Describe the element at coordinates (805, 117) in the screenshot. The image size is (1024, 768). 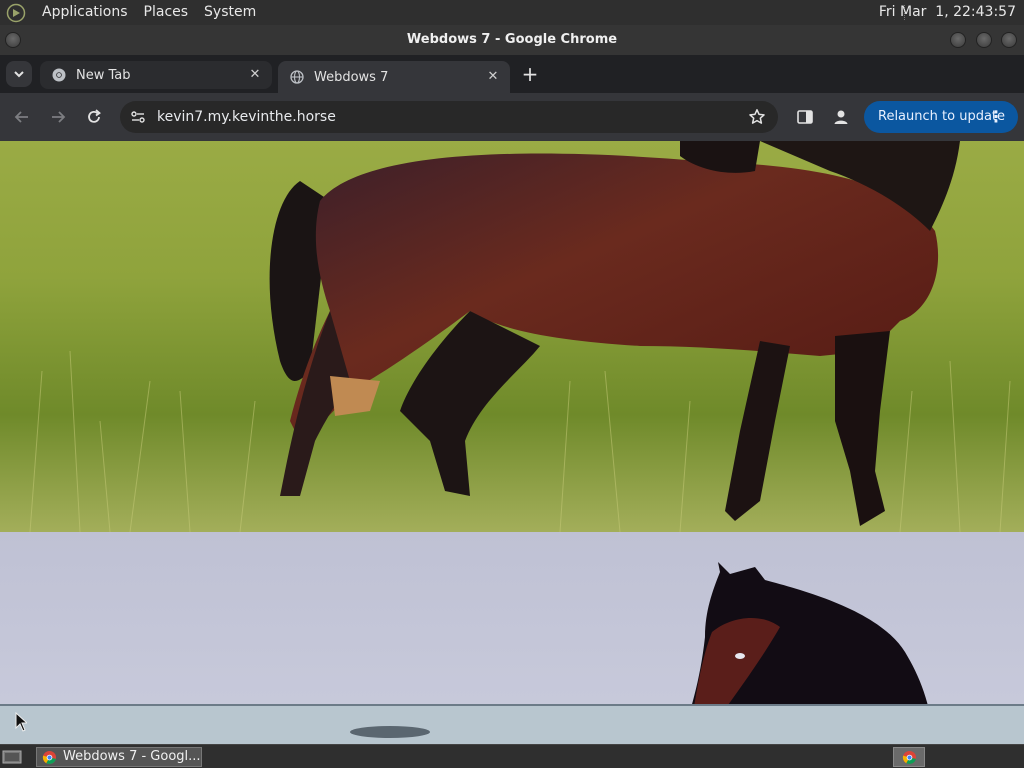
I see `side-panel-icon` at that location.